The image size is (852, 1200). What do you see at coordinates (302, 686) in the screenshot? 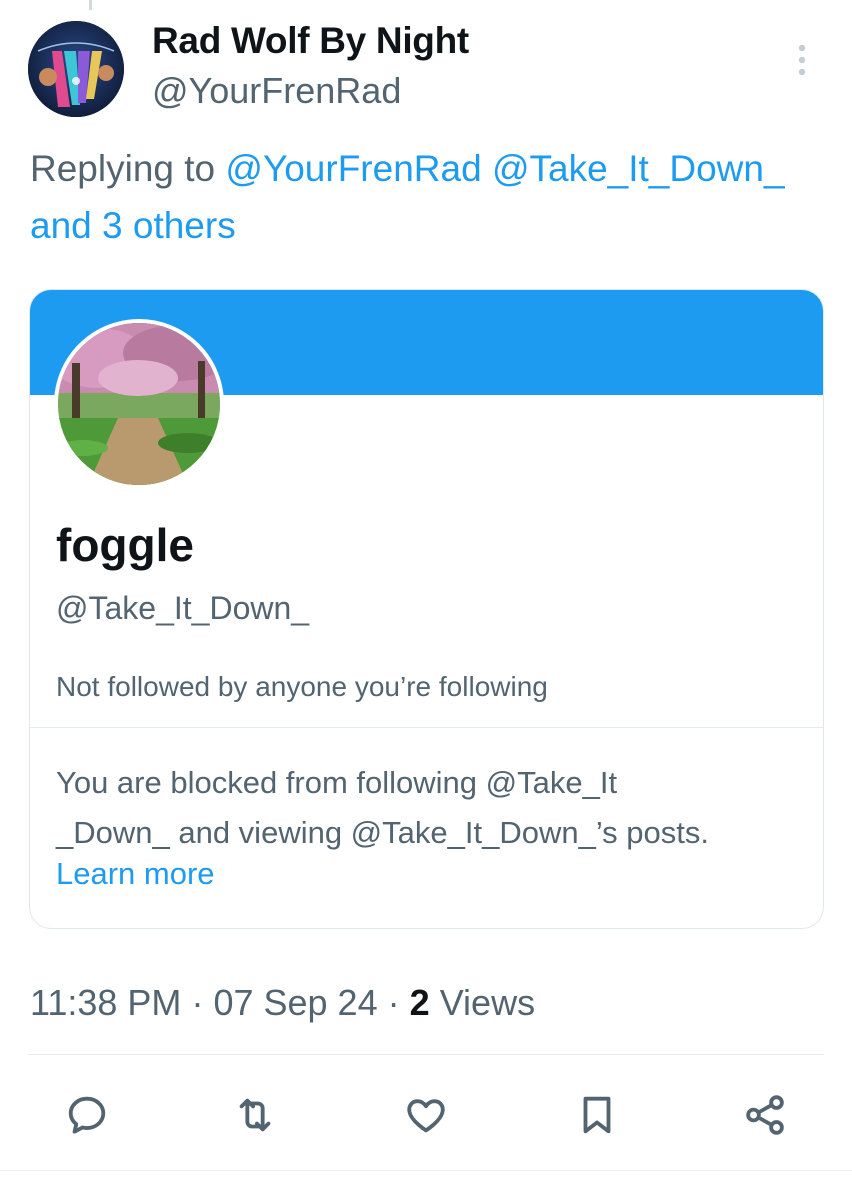
I see `followed-by-text: Not followed by anyone you’re following` at bounding box center [302, 686].